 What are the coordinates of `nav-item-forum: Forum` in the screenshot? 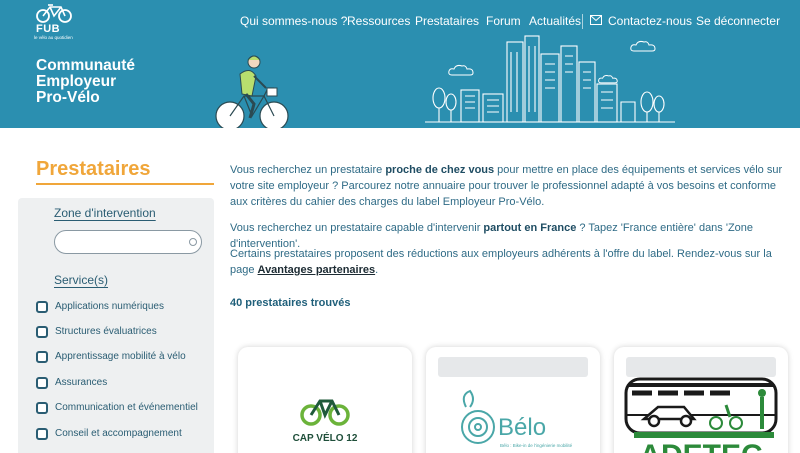 It's located at (503, 21).